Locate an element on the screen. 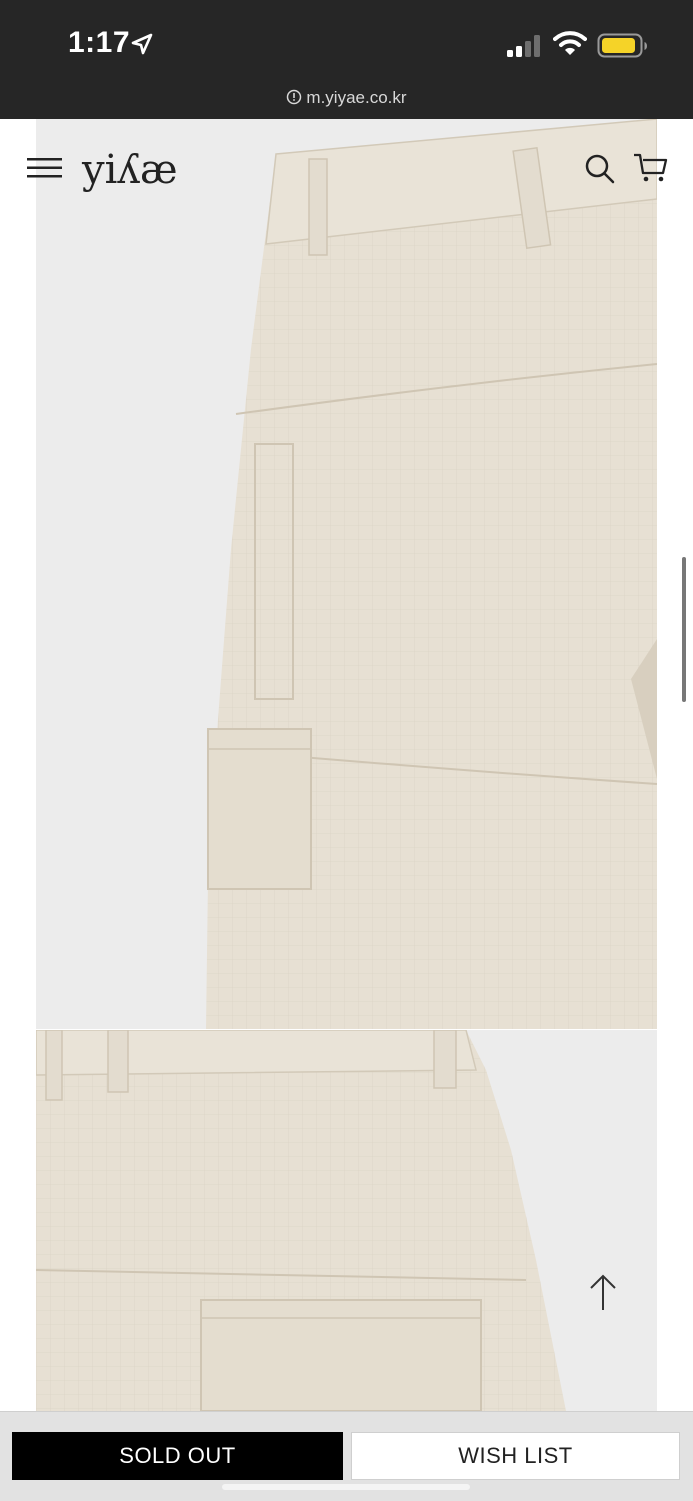  wish-list-label: WISH LIST is located at coordinates (515, 1455).